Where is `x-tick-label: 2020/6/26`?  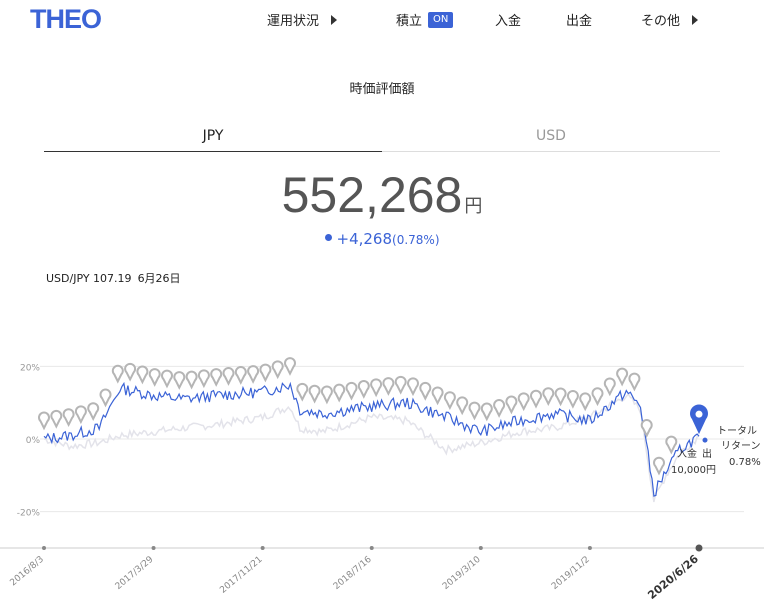 x-tick-label: 2020/6/26 is located at coordinates (673, 577).